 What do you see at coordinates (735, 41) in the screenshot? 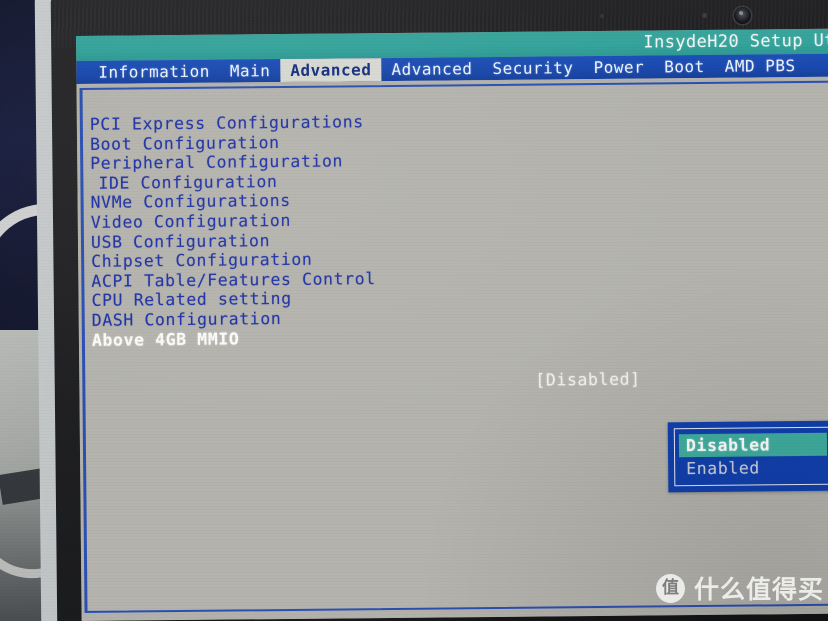
I see `bios-title: InsydeH20 Setup Util` at bounding box center [735, 41].